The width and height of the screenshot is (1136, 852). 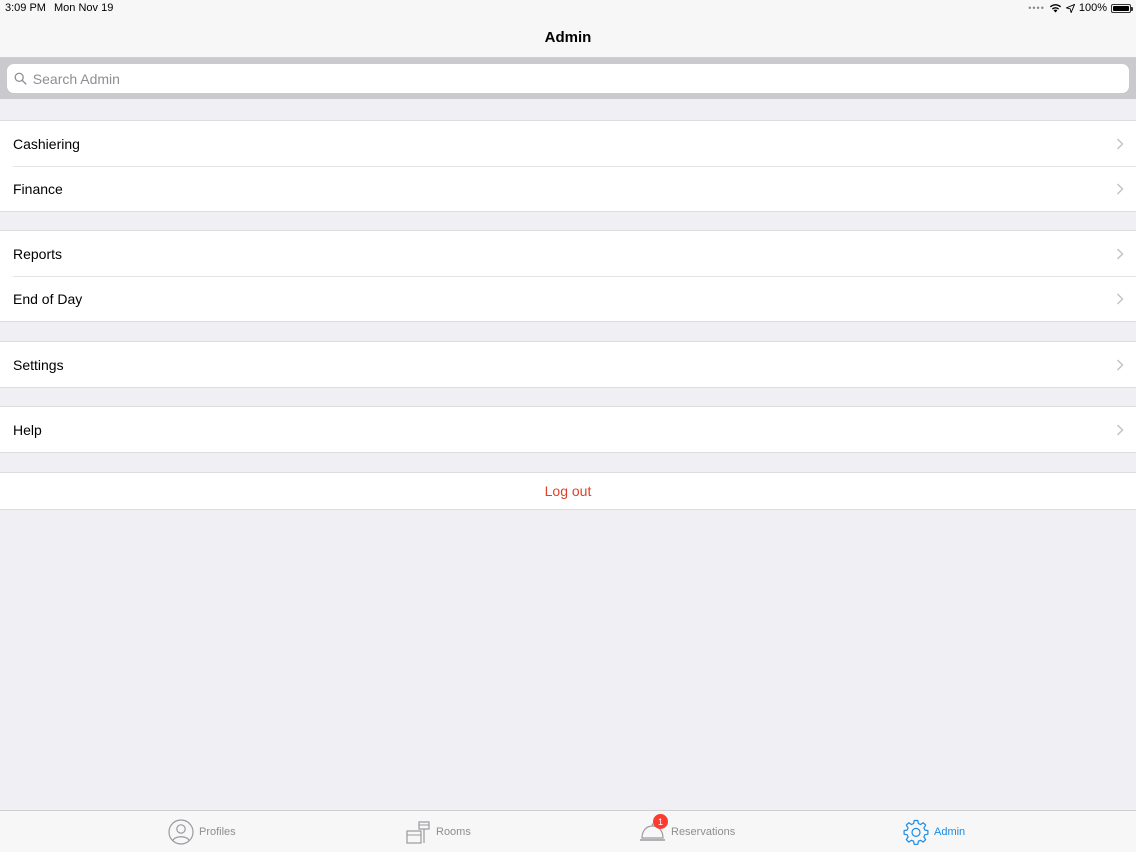 I want to click on tab-bar: Profiles Rooms 1 Reservations Admin, so click(x=568, y=831).